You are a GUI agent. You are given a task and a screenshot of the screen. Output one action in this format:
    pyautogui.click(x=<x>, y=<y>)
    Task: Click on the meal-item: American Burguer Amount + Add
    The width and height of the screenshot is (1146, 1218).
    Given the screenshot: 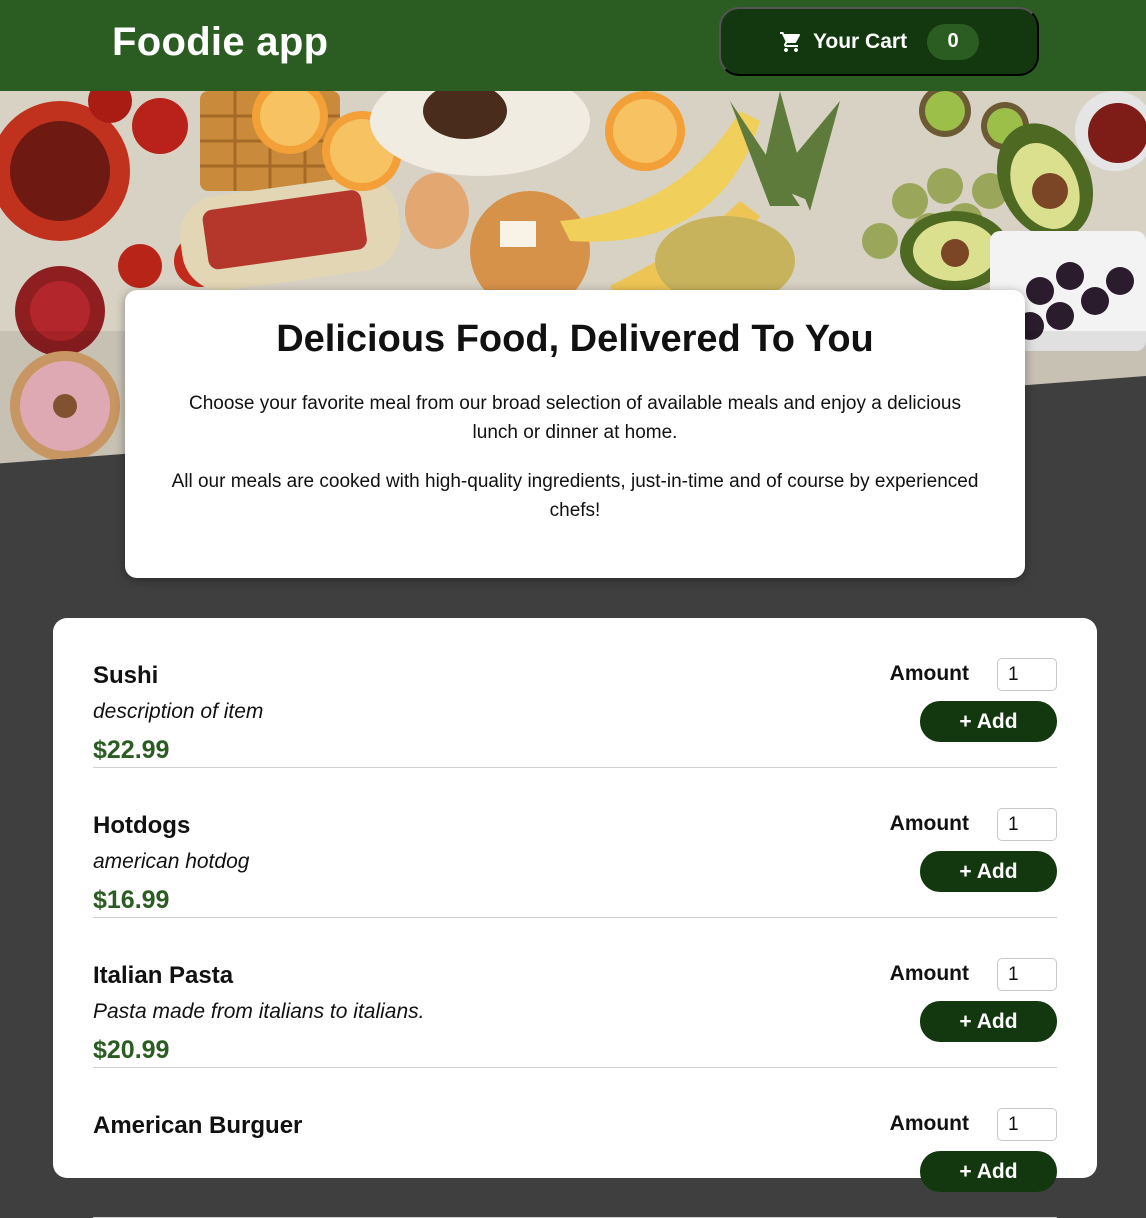 What is the action you would take?
    pyautogui.click(x=575, y=1143)
    